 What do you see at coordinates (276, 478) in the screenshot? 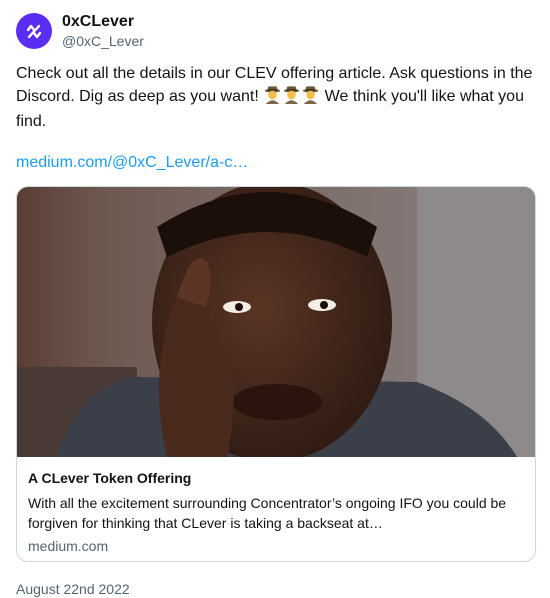
I see `card-title: A CLever Token Offering` at bounding box center [276, 478].